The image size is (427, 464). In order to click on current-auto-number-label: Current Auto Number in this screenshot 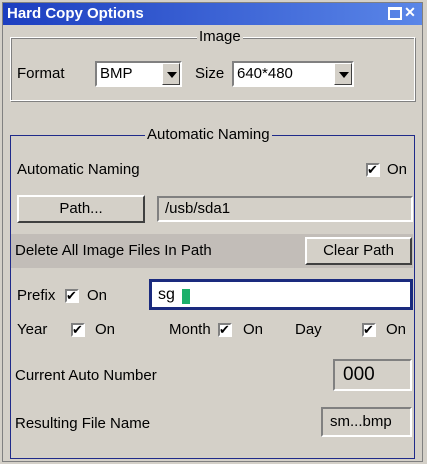, I will do `click(86, 375)`.